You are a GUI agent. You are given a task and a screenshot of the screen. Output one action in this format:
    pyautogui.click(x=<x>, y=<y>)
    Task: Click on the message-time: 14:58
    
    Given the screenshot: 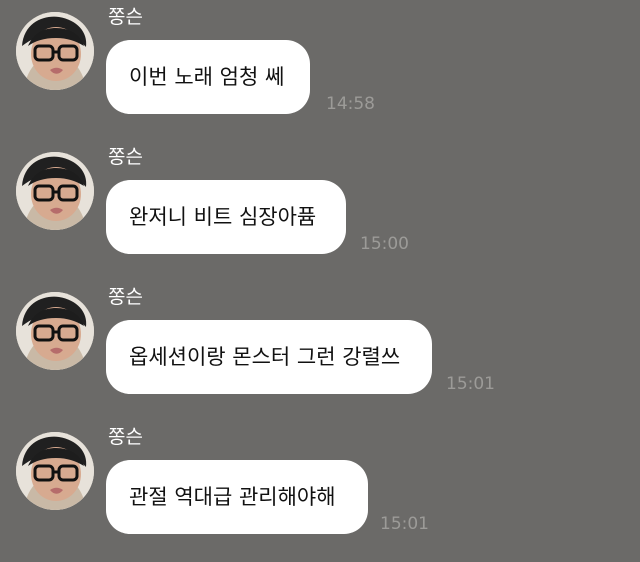 What is the action you would take?
    pyautogui.click(x=350, y=104)
    